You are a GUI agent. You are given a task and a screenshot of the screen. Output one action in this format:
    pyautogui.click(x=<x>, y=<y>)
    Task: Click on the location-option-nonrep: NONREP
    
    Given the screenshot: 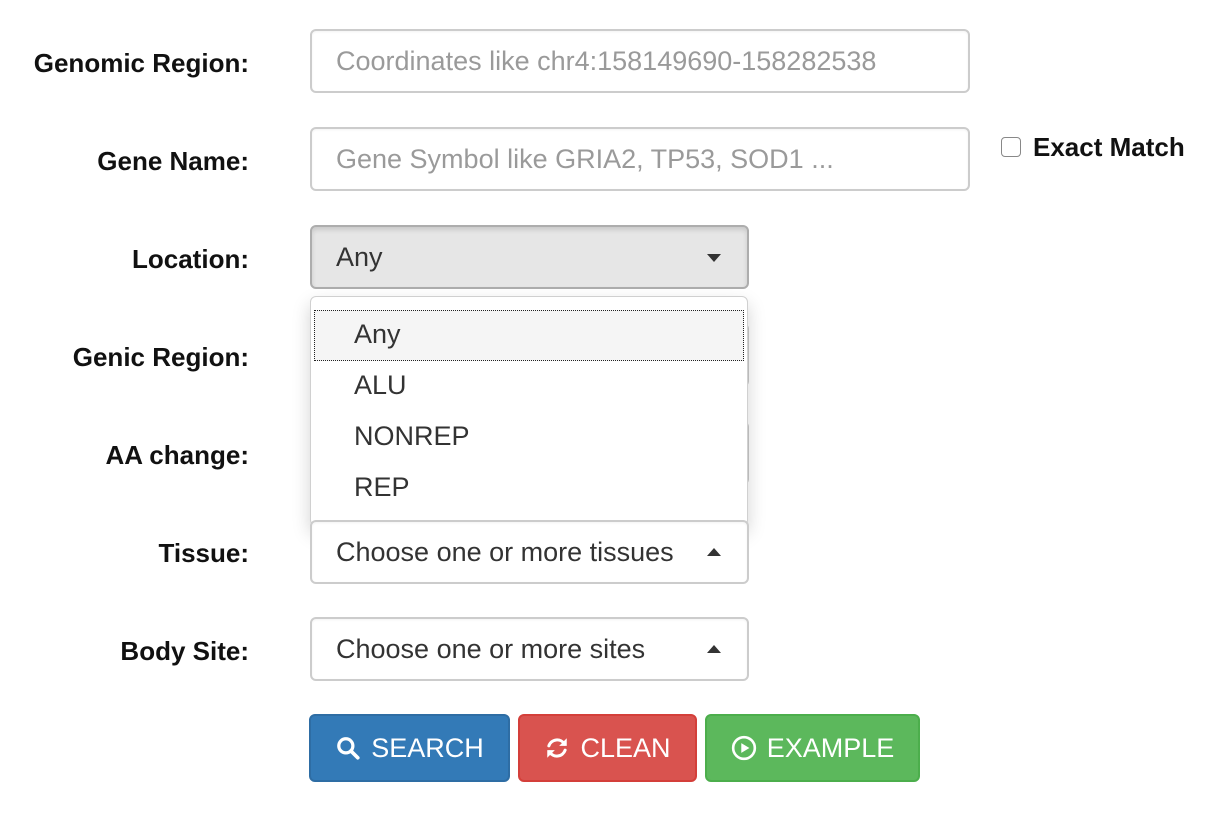 What is the action you would take?
    pyautogui.click(x=529, y=437)
    